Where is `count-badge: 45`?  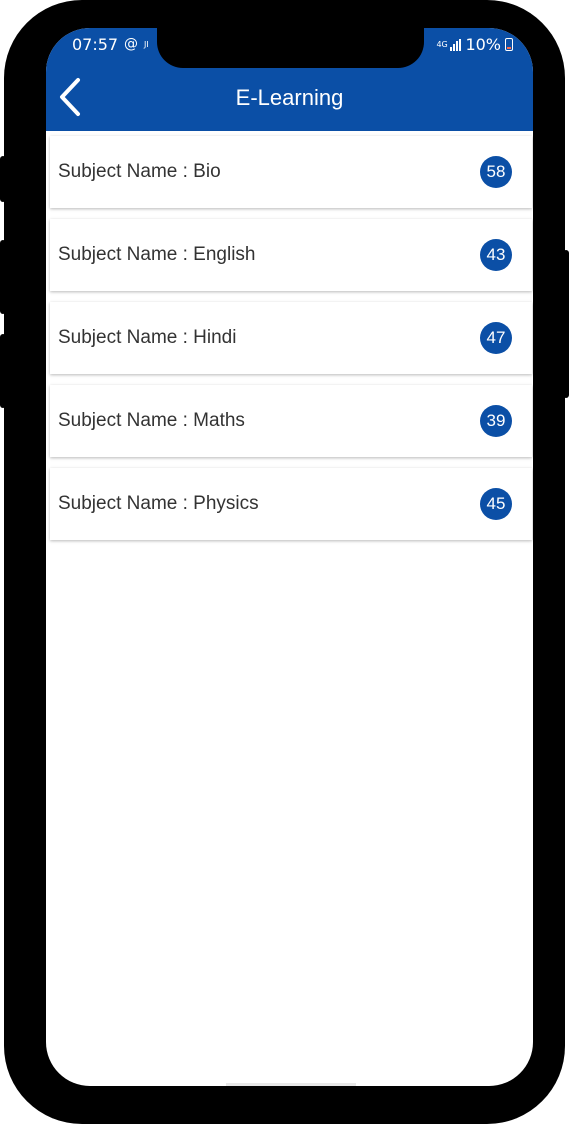 count-badge: 45 is located at coordinates (496, 504).